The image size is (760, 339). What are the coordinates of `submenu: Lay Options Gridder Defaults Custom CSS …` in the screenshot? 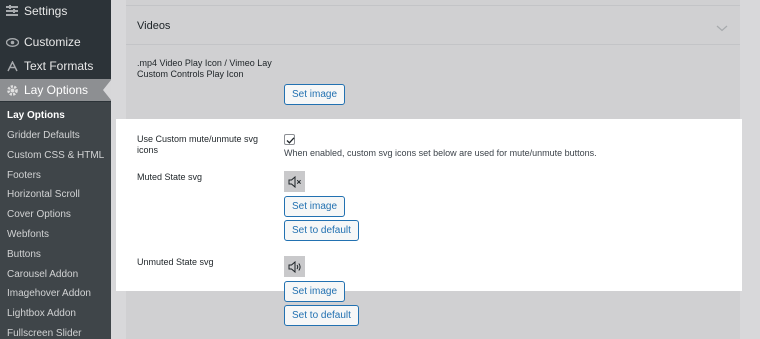 It's located at (55, 220).